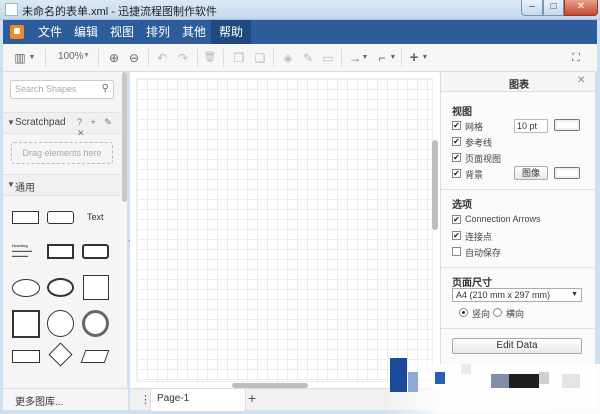  I want to click on text-shape: Text, so click(95, 217).